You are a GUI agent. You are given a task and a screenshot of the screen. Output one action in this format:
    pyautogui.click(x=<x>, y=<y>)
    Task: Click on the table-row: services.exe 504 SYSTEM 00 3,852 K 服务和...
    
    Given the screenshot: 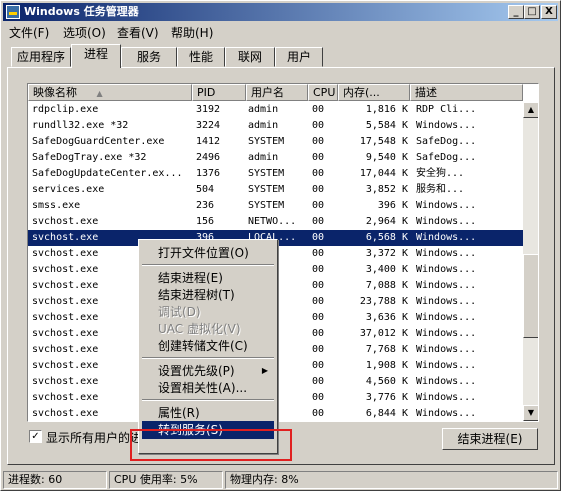 What is the action you would take?
    pyautogui.click(x=275, y=190)
    